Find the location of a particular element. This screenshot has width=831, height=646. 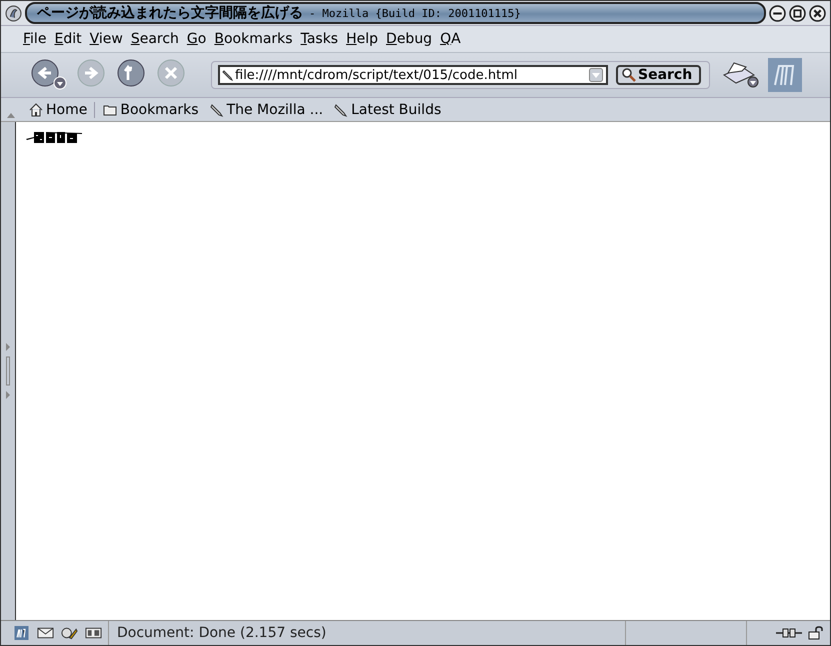

search-icon is located at coordinates (629, 75).